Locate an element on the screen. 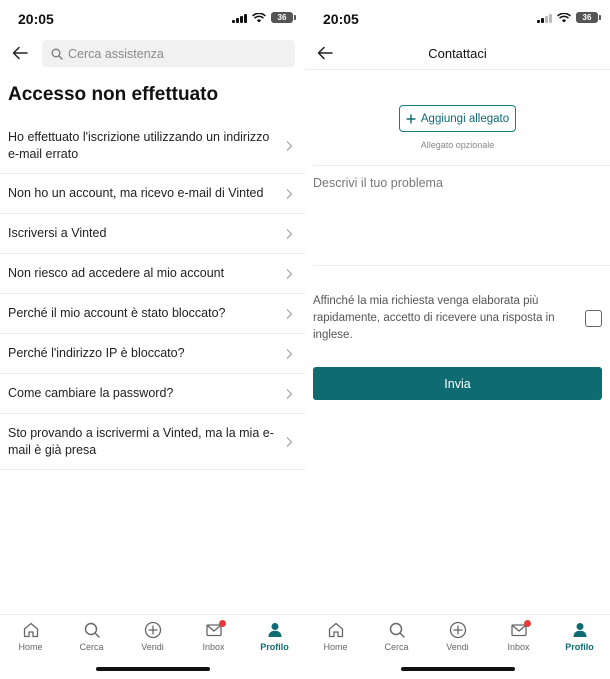 The height and width of the screenshot is (679, 610). faq-item: Perché il mio account è stato bloccato? is located at coordinates (152, 314).